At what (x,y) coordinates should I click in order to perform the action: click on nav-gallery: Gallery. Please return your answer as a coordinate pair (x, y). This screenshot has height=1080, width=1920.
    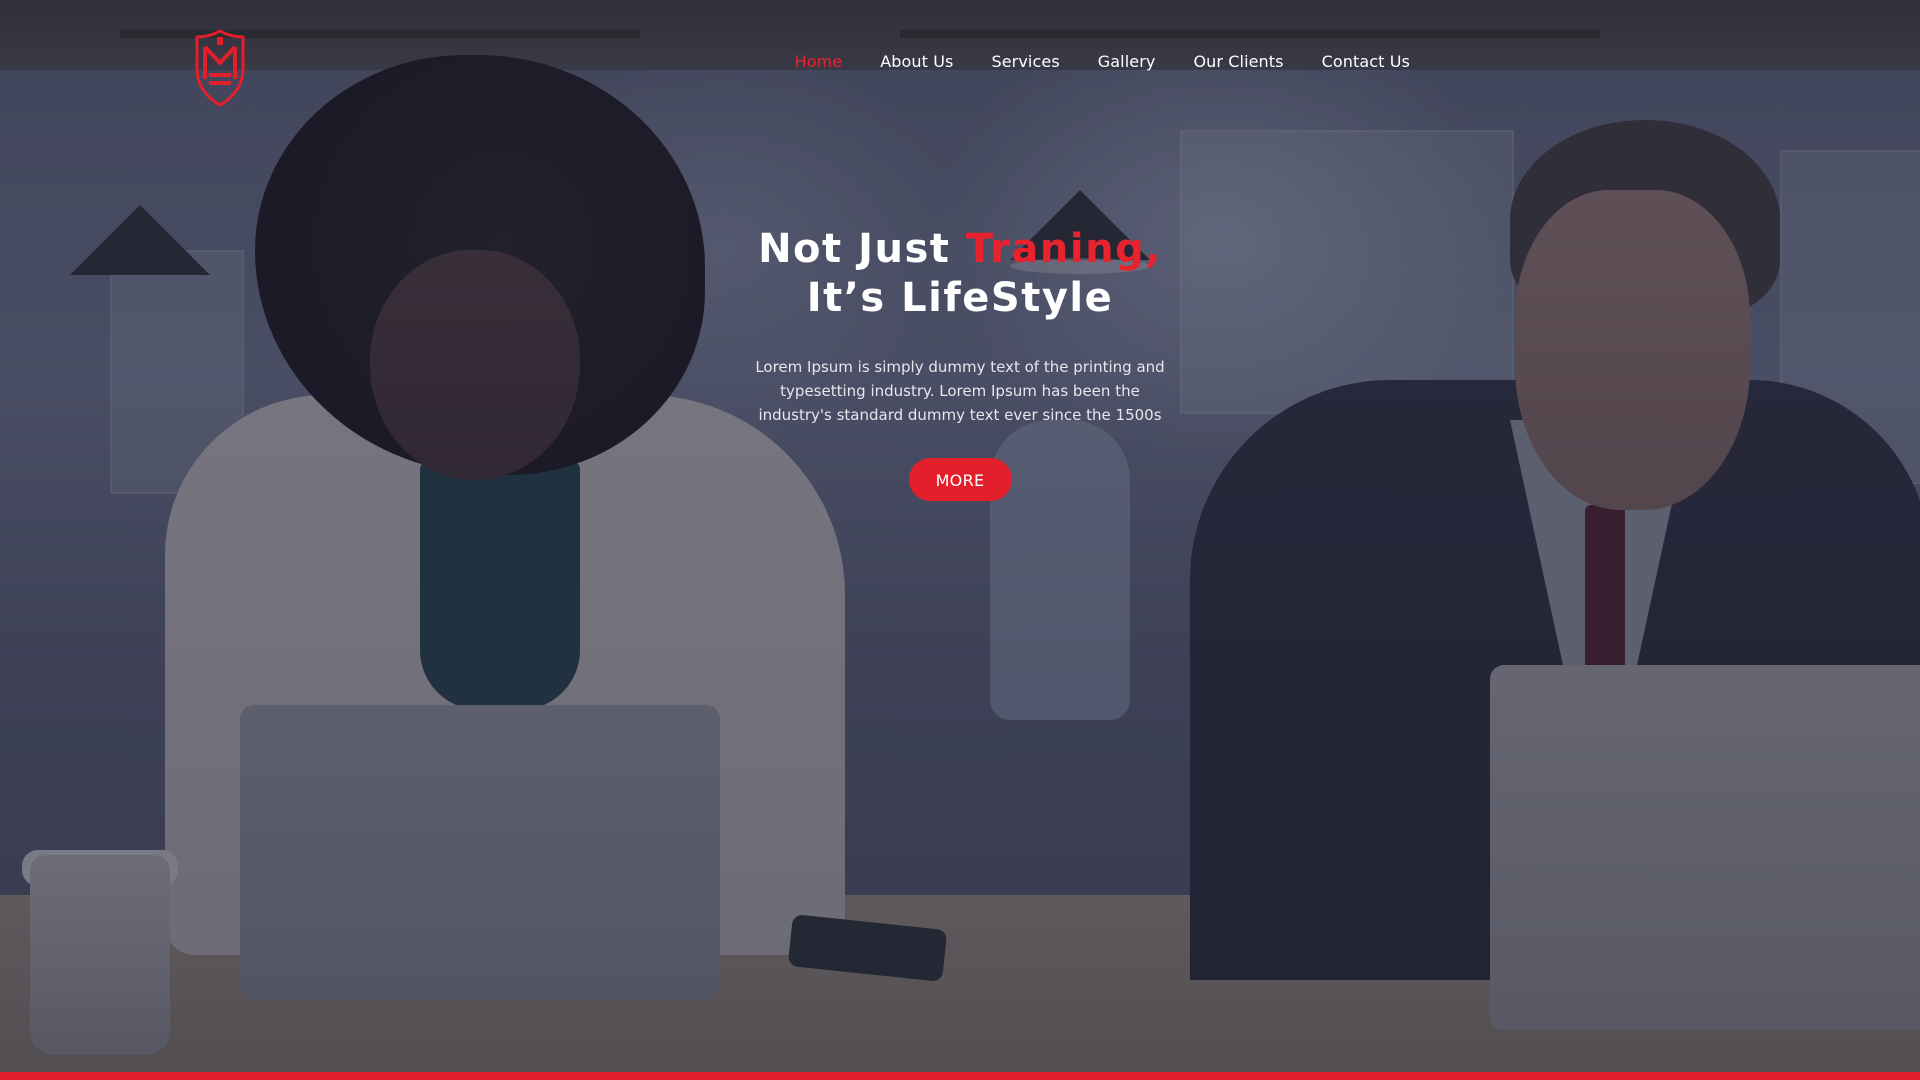
    Looking at the image, I should click on (1127, 62).